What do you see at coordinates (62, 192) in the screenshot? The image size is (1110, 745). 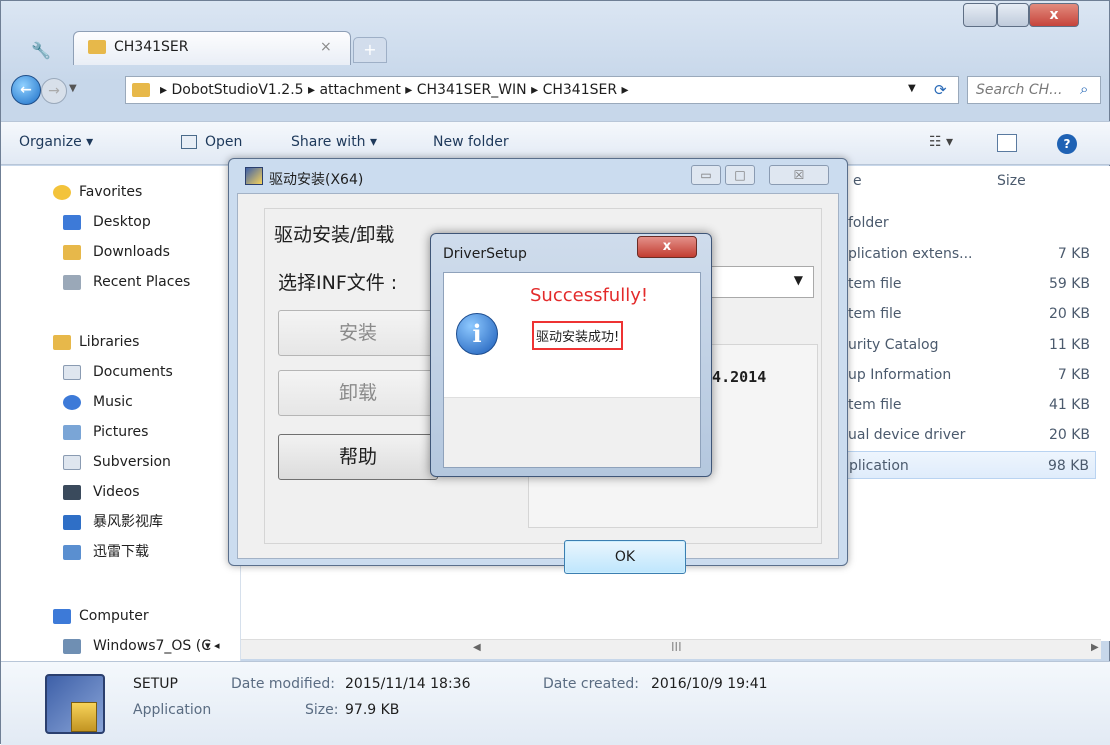 I see `star-icon` at bounding box center [62, 192].